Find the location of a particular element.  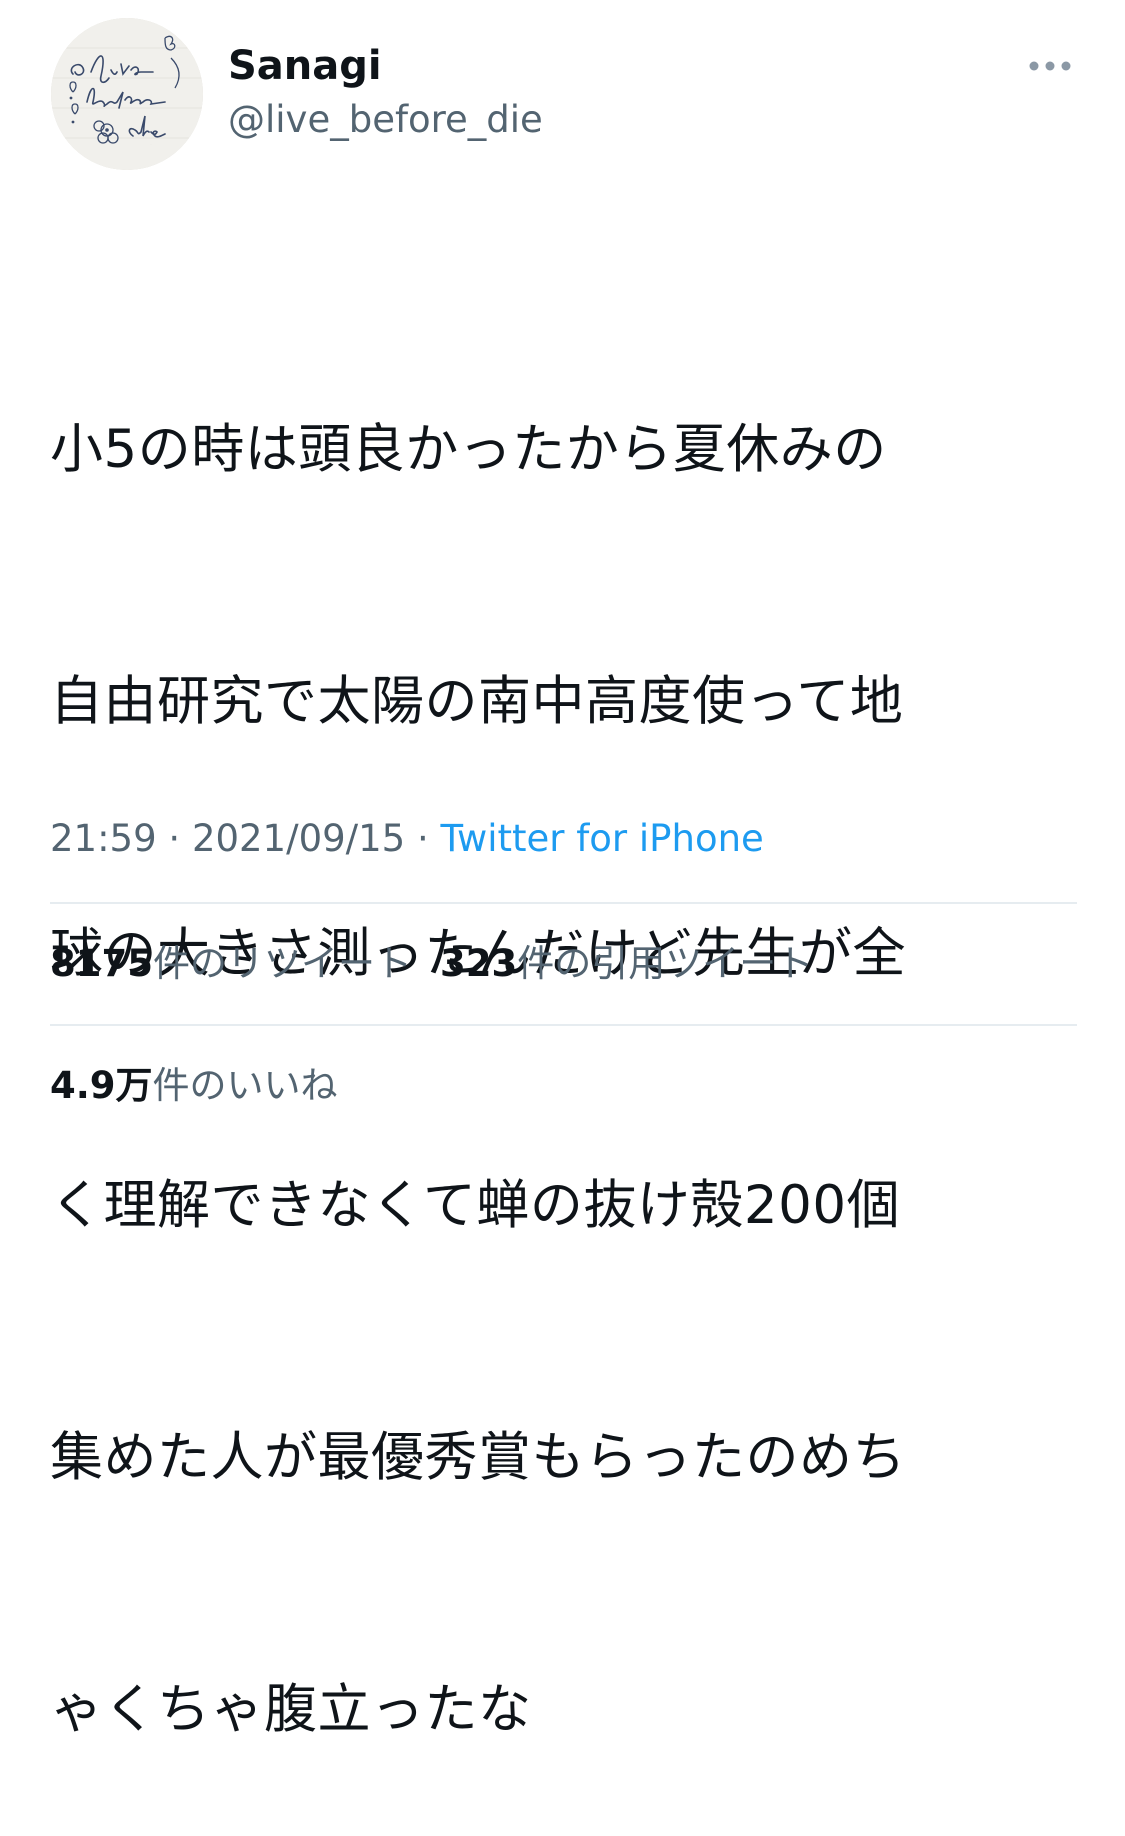

tweet-time: 21:59 is located at coordinates (103, 838).